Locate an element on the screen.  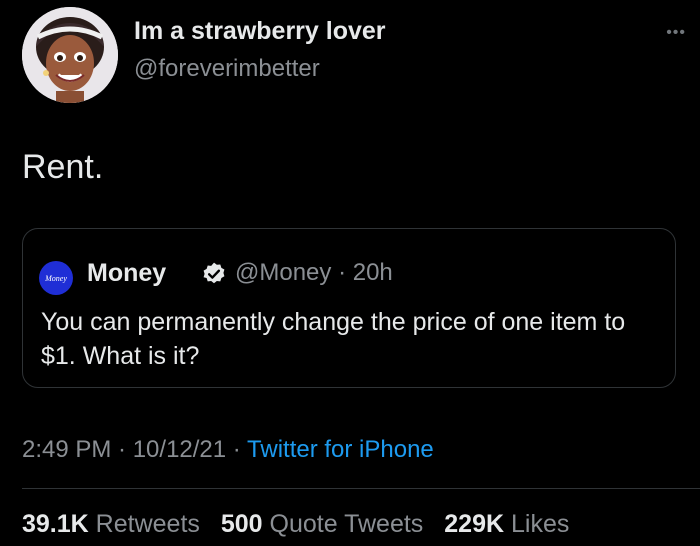
verified-badge-icon is located at coordinates (214, 273).